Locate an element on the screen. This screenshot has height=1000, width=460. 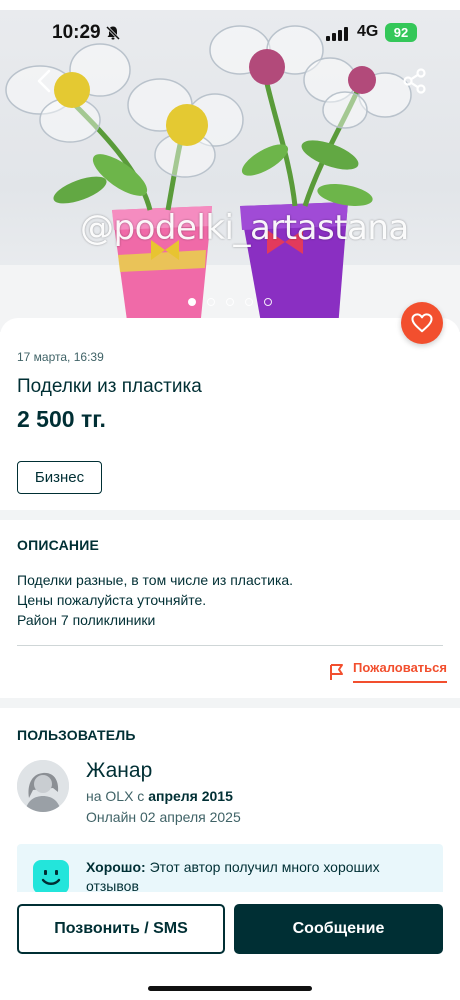
favorite-button is located at coordinates (422, 323).